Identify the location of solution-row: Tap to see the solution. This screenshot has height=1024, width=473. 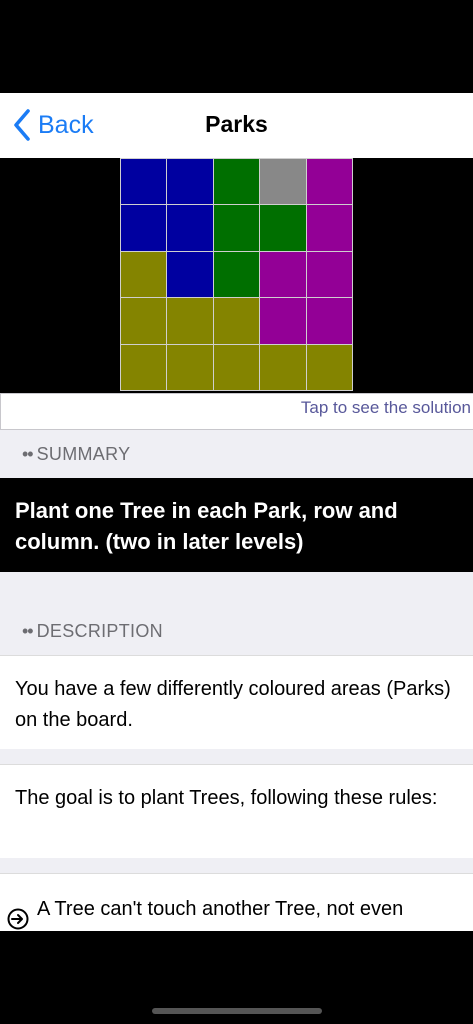
(236, 411).